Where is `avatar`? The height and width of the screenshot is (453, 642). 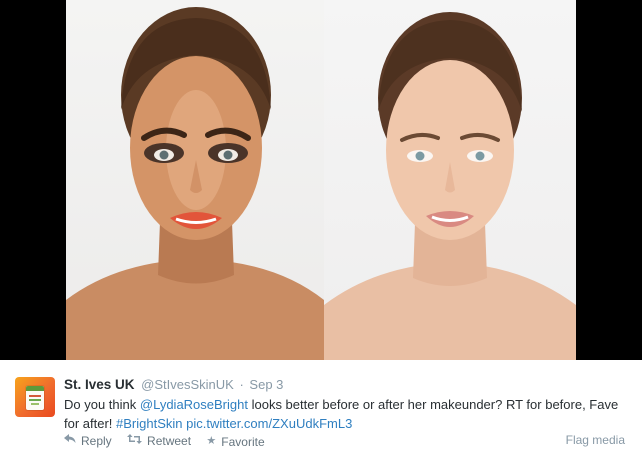 avatar is located at coordinates (35, 397).